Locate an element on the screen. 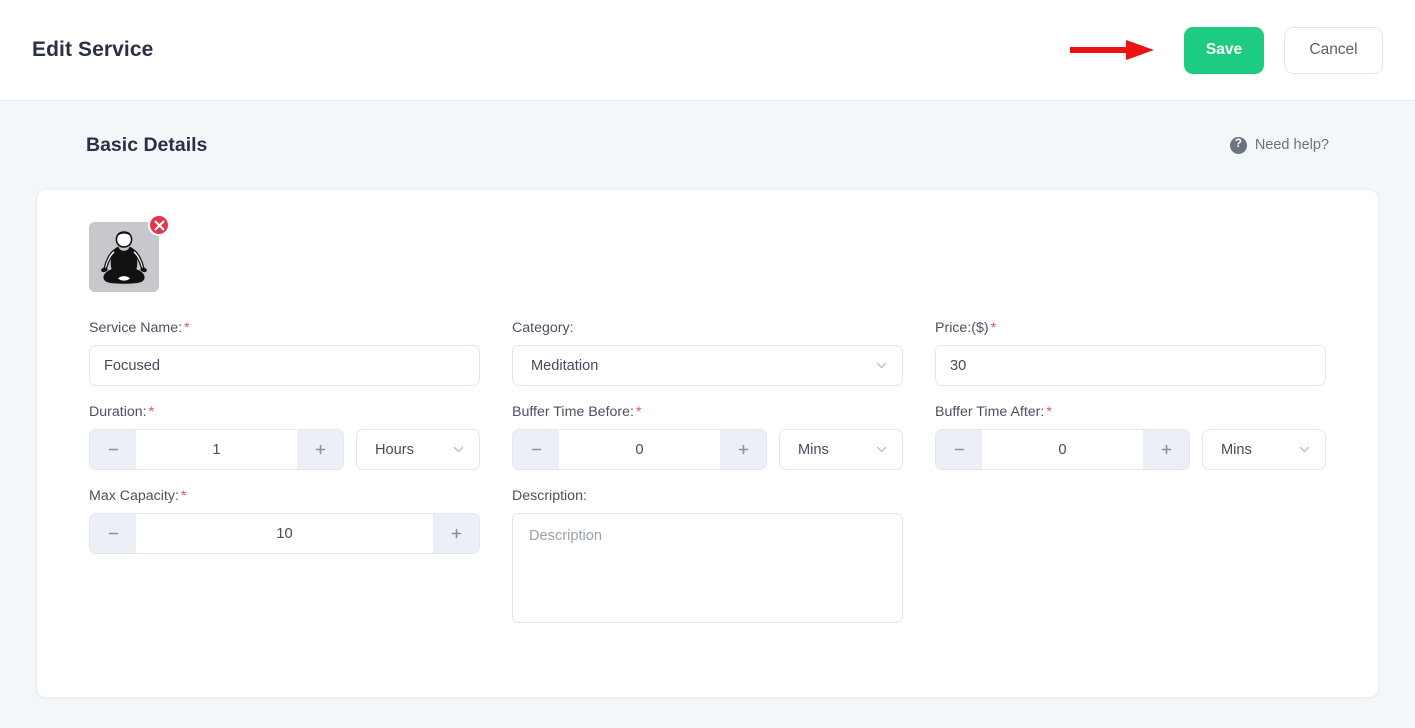 This screenshot has height=728, width=1415. field-service-name: Service Name: * is located at coordinates (284, 353).